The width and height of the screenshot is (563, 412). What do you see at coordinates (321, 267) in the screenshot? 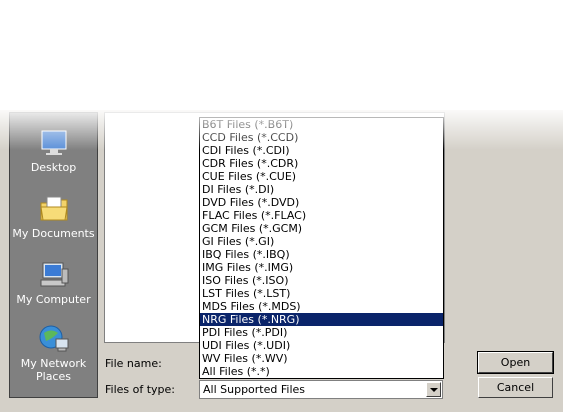
I see `dropdown-option: IMG Files (*.IMG)` at bounding box center [321, 267].